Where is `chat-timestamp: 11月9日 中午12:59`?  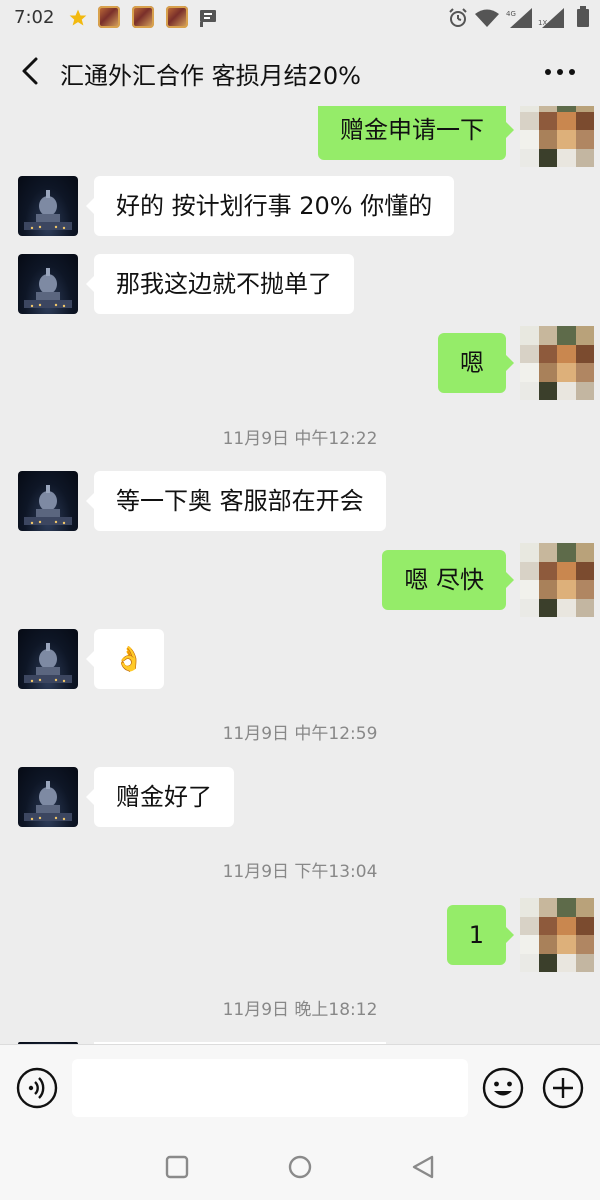
chat-timestamp: 11月9日 中午12:59 is located at coordinates (300, 734).